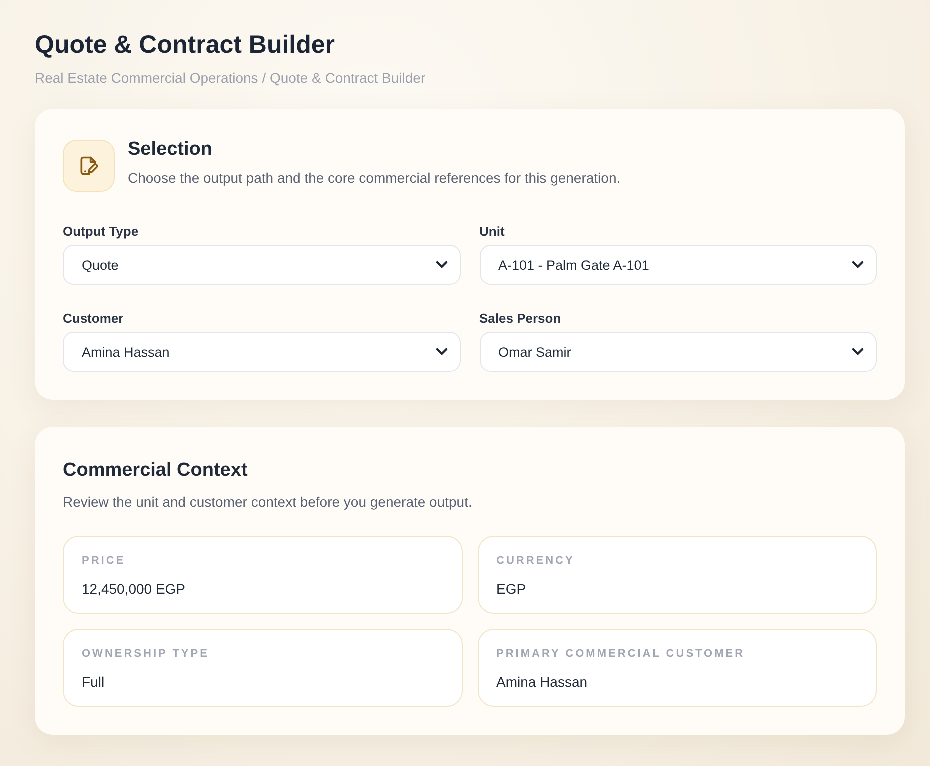  I want to click on page-title: Quote & Contract Builder, so click(185, 45).